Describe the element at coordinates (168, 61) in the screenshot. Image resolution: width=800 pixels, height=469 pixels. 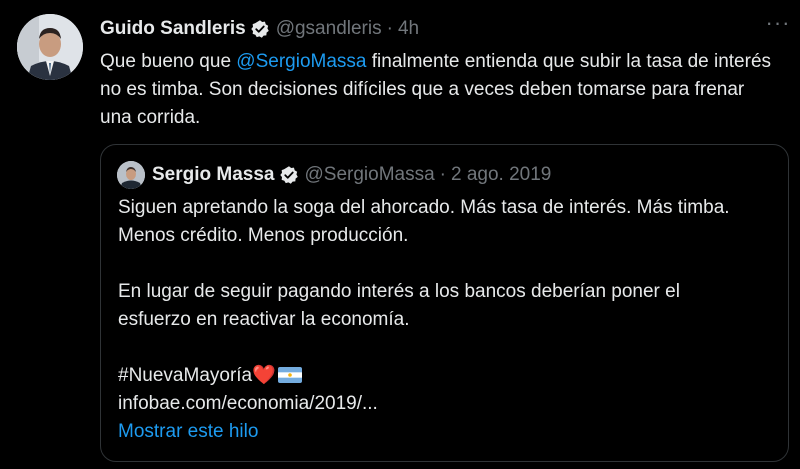
I see `tweet-text-before: Que bueno que` at that location.